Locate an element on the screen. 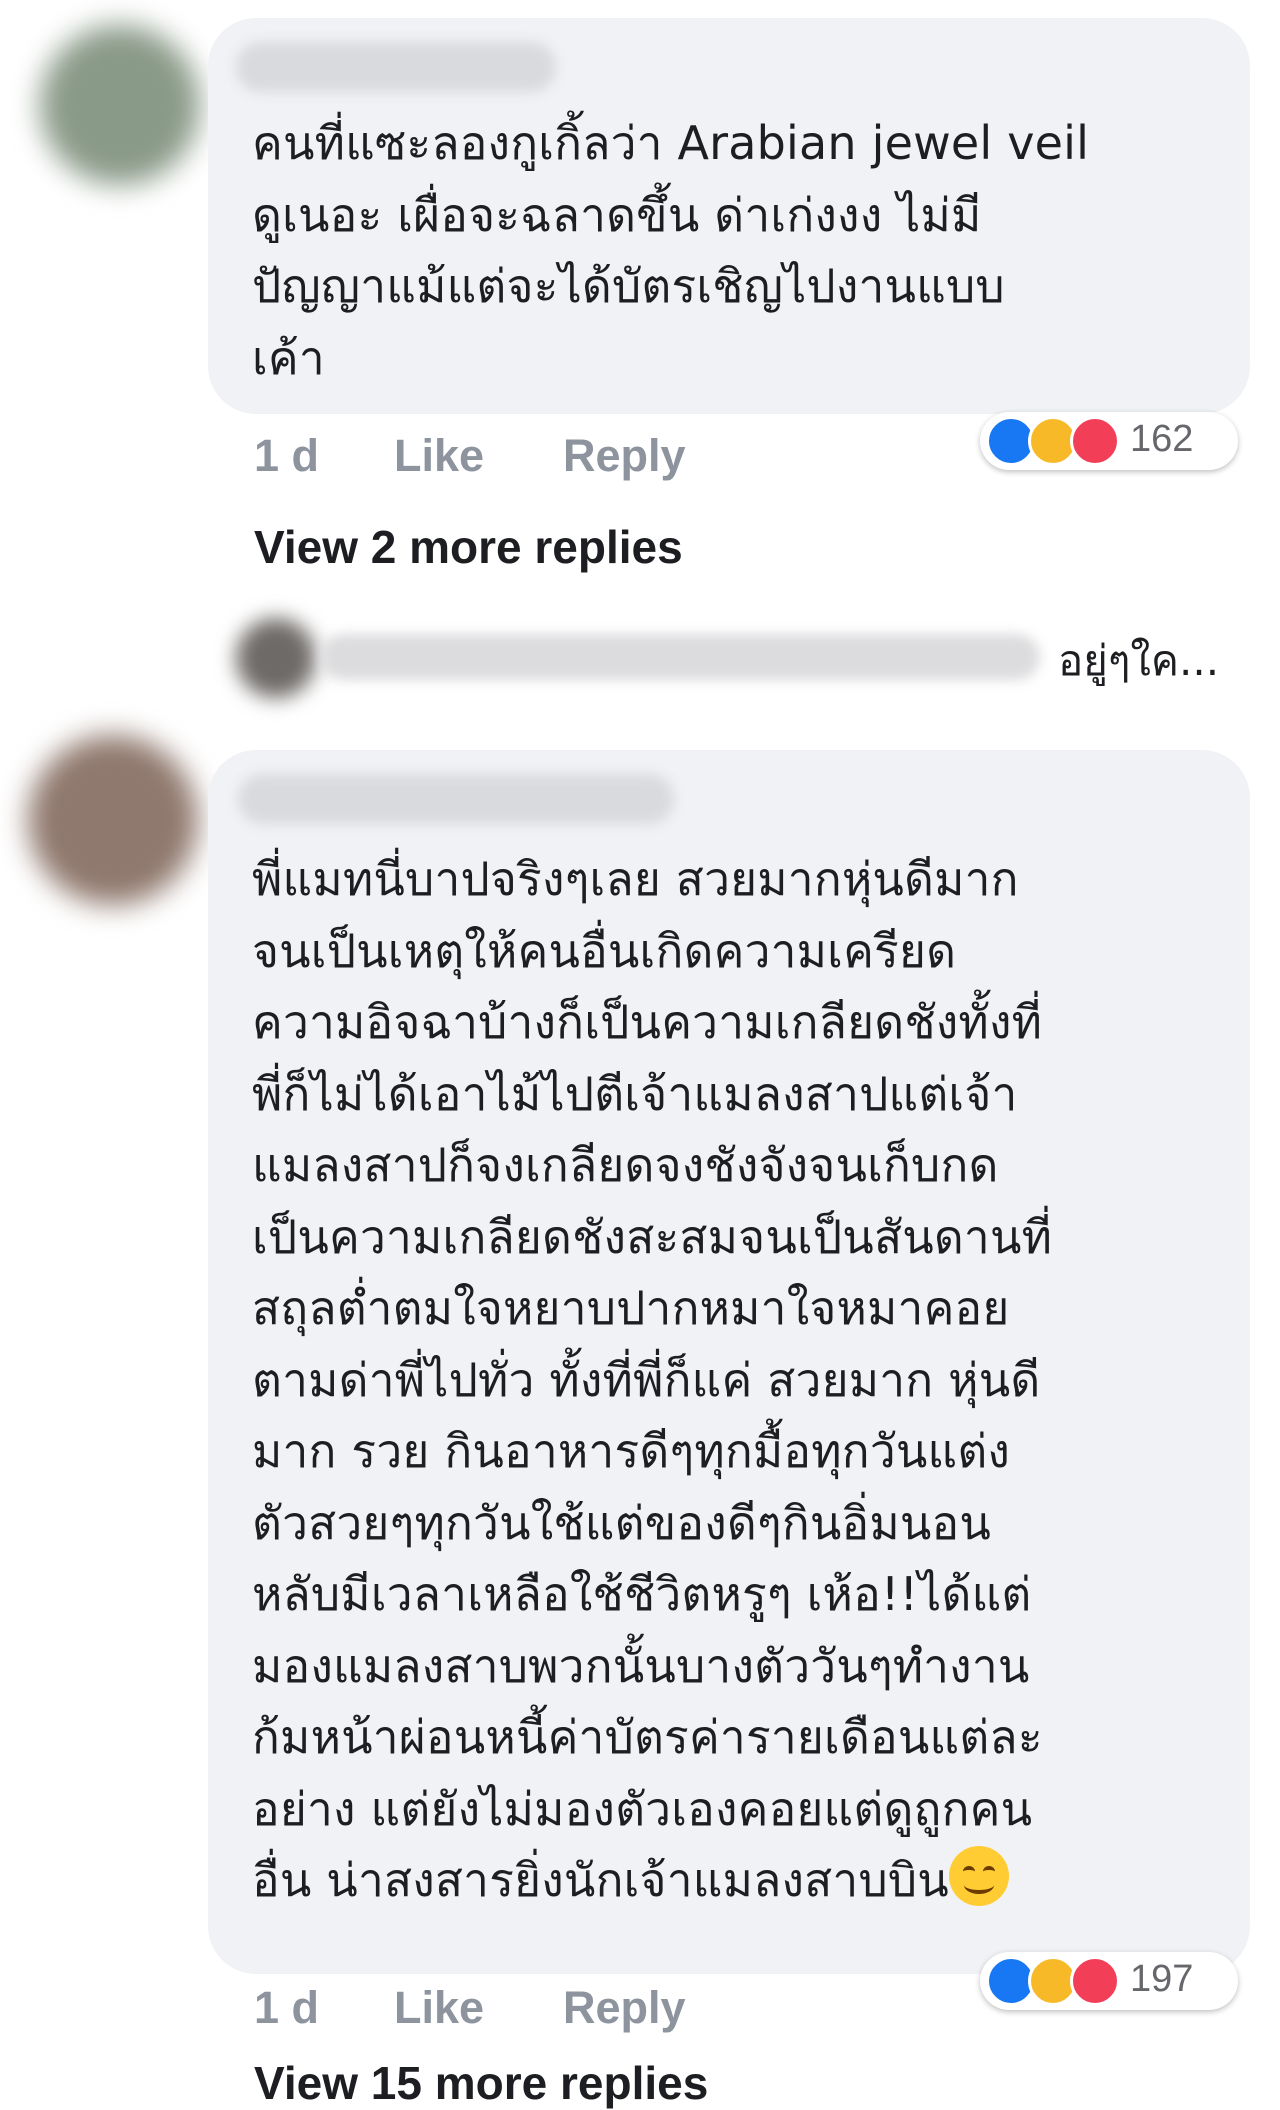 The width and height of the screenshot is (1280, 2110). reactions-summary: 162 is located at coordinates (1109, 441).